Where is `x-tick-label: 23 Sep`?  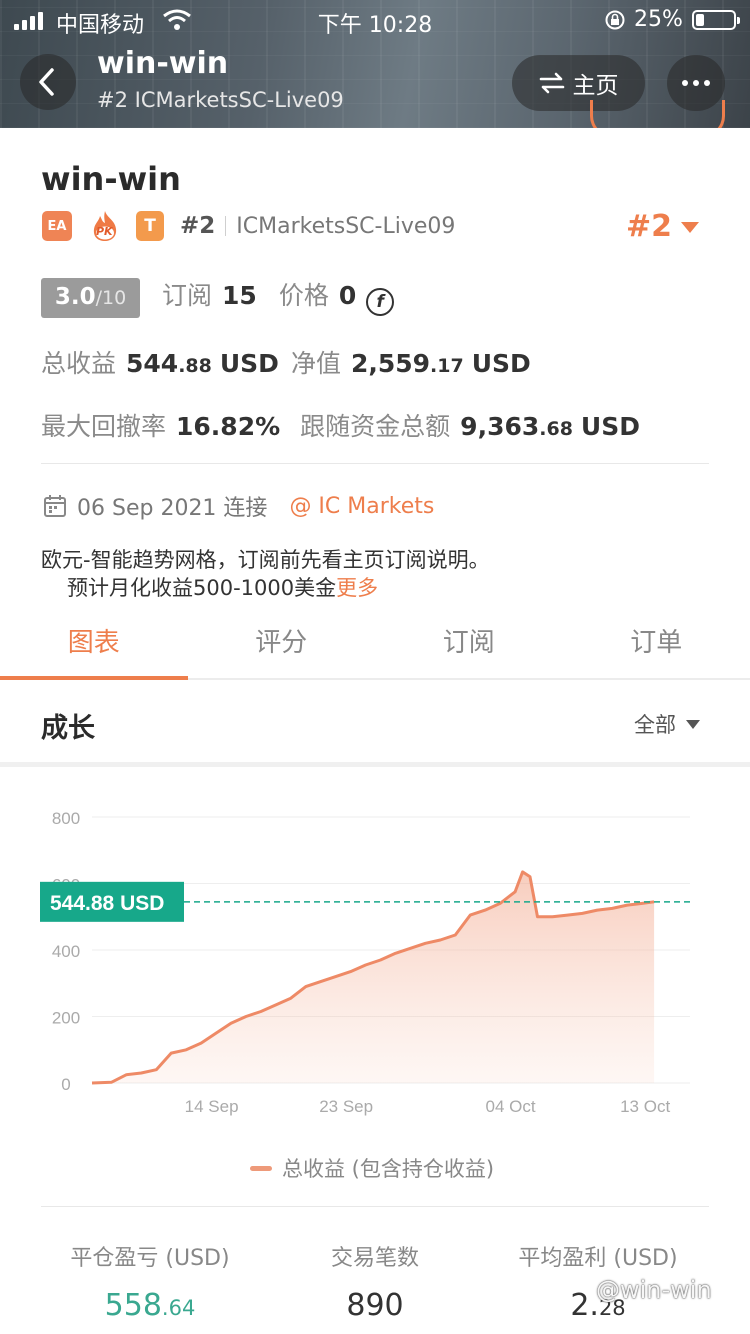 x-tick-label: 23 Sep is located at coordinates (346, 1106).